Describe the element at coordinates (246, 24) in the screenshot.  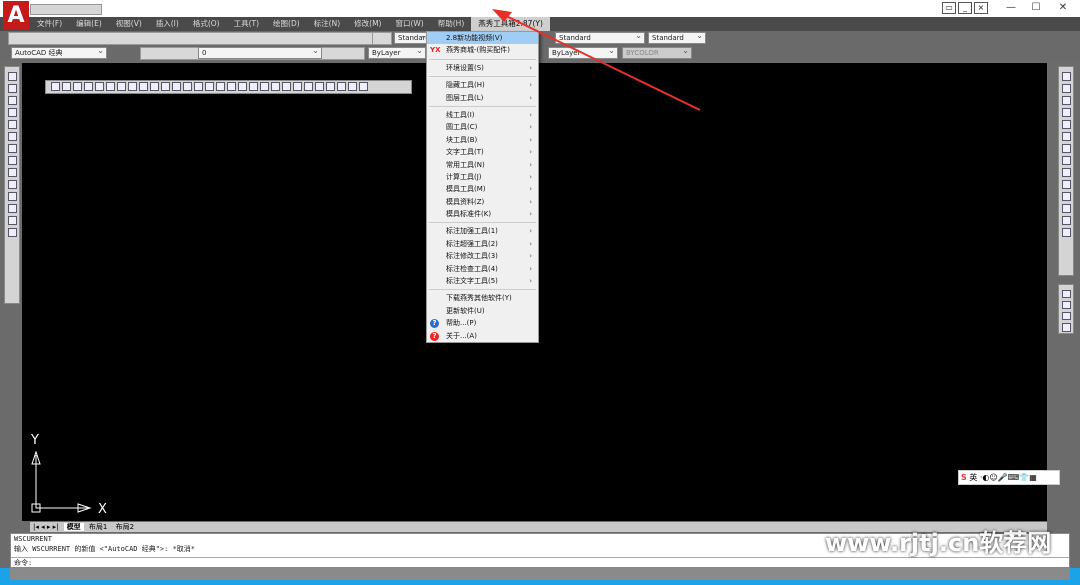
I see `menu-tools: 工具(T)` at that location.